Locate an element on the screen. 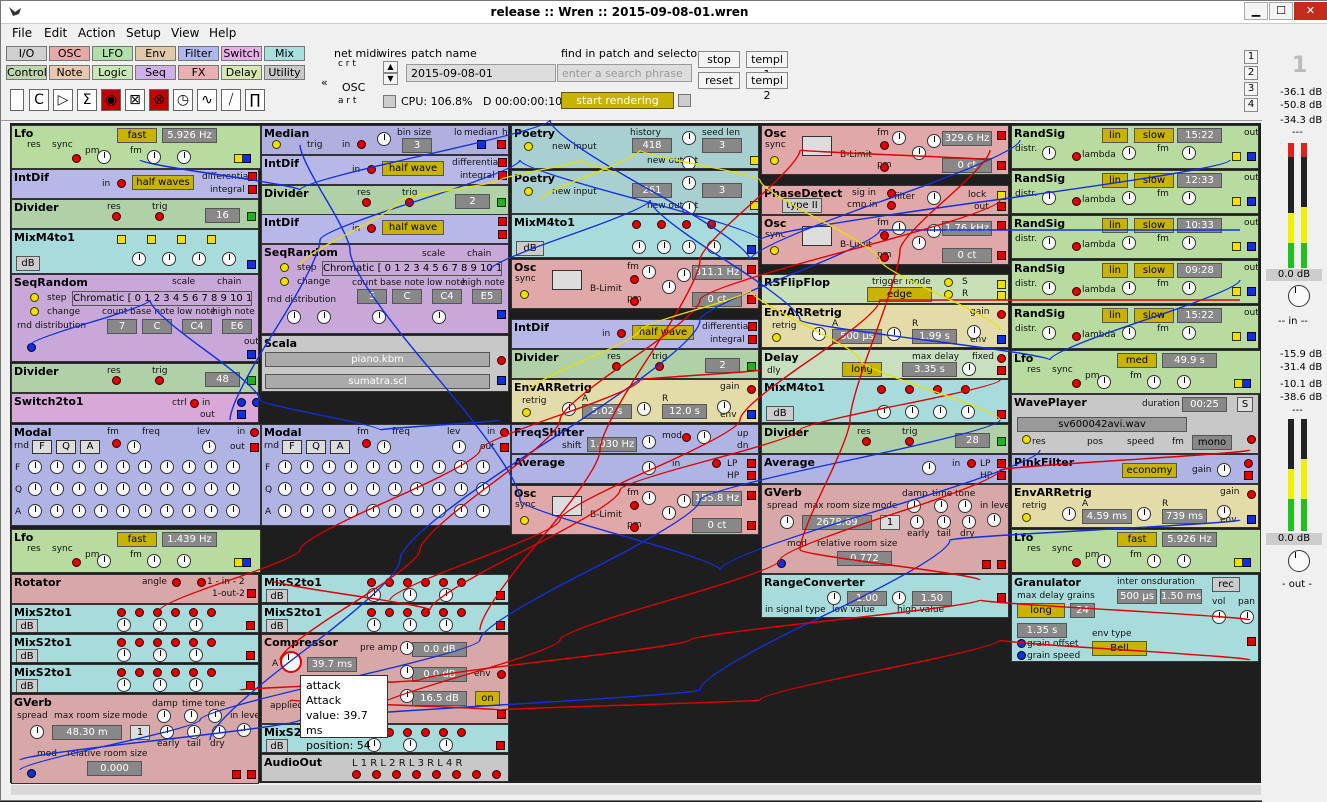  module-median: Median bin size trig in lomedian hi 3 is located at coordinates (385, 140).